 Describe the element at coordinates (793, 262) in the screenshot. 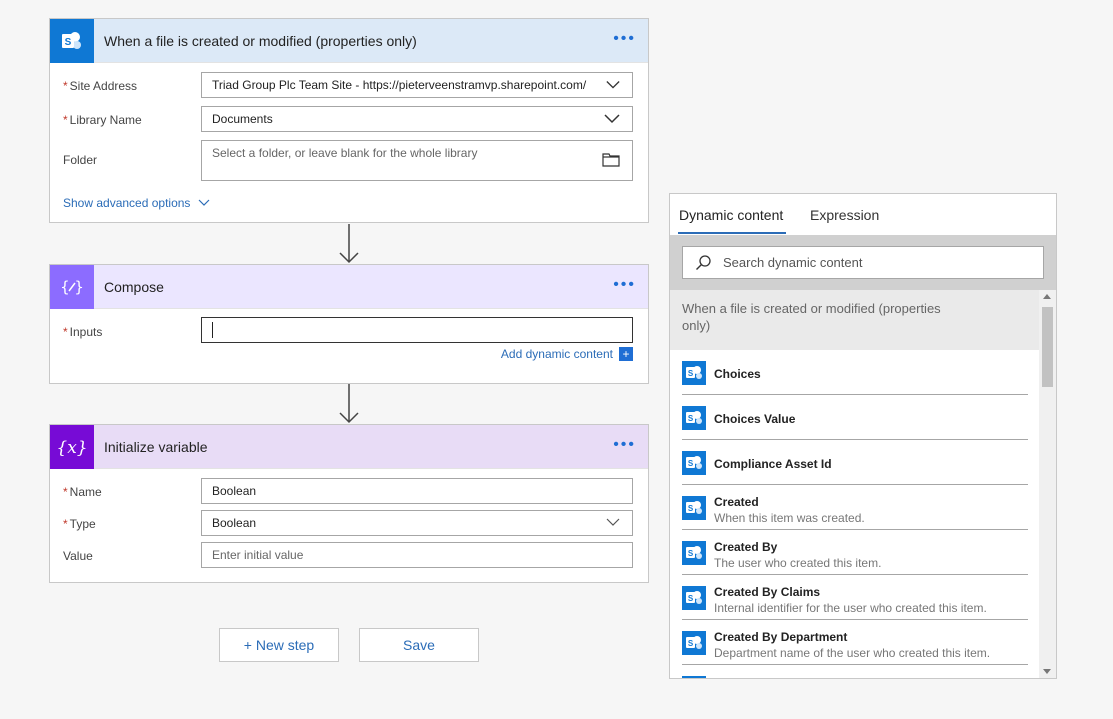

I see `search-placeholder: Search dynamic content` at that location.